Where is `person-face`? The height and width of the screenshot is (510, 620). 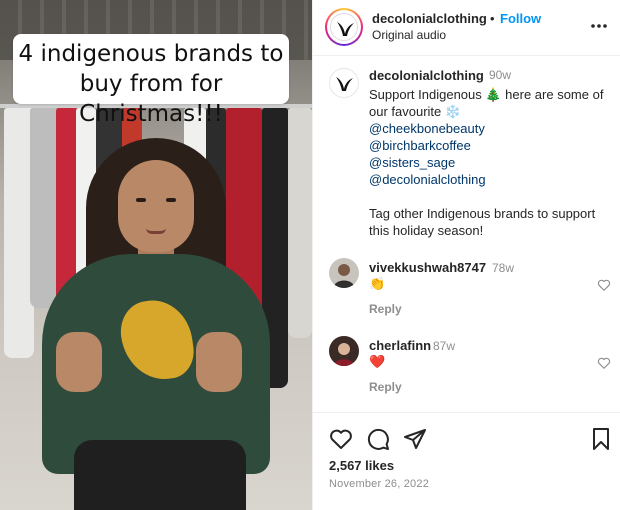
person-face is located at coordinates (156, 206).